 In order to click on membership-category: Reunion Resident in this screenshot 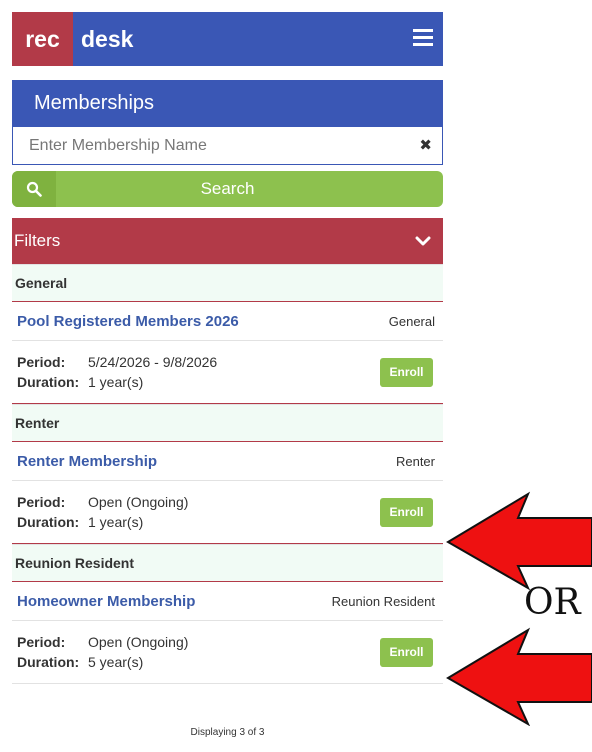, I will do `click(383, 601)`.